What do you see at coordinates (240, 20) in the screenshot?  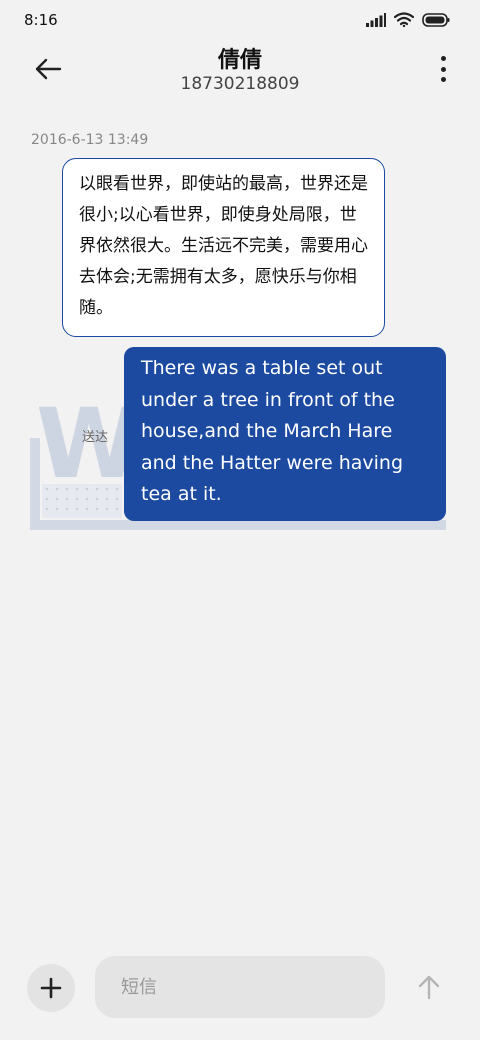 I see `status-bar: 8:16` at bounding box center [240, 20].